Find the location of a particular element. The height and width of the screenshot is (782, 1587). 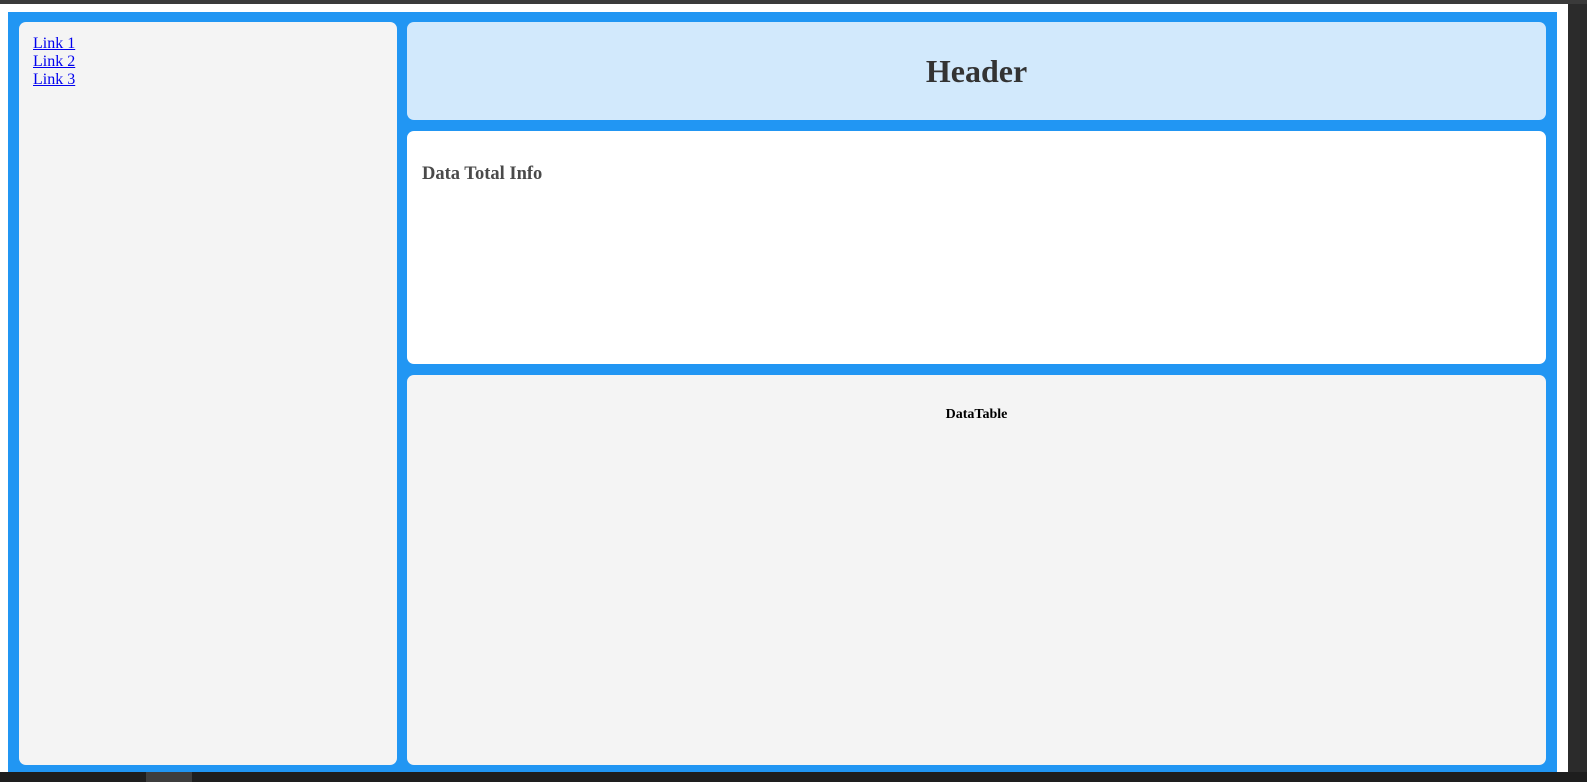

header-panel: Header is located at coordinates (976, 71).